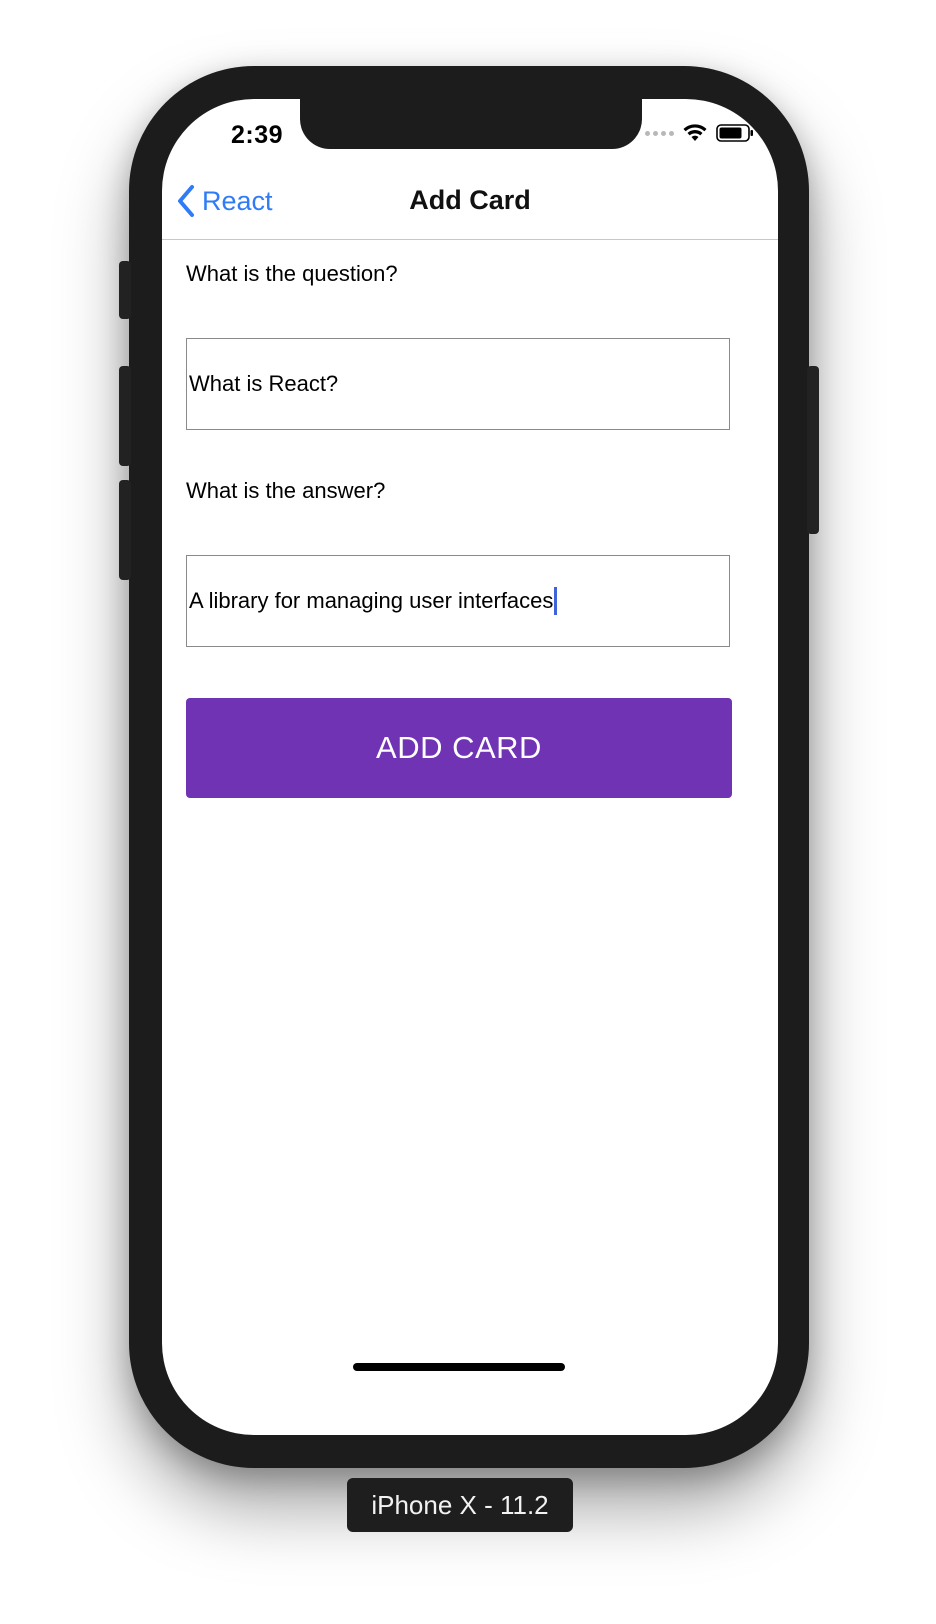  Describe the element at coordinates (695, 132) in the screenshot. I see `wifi-icon` at that location.